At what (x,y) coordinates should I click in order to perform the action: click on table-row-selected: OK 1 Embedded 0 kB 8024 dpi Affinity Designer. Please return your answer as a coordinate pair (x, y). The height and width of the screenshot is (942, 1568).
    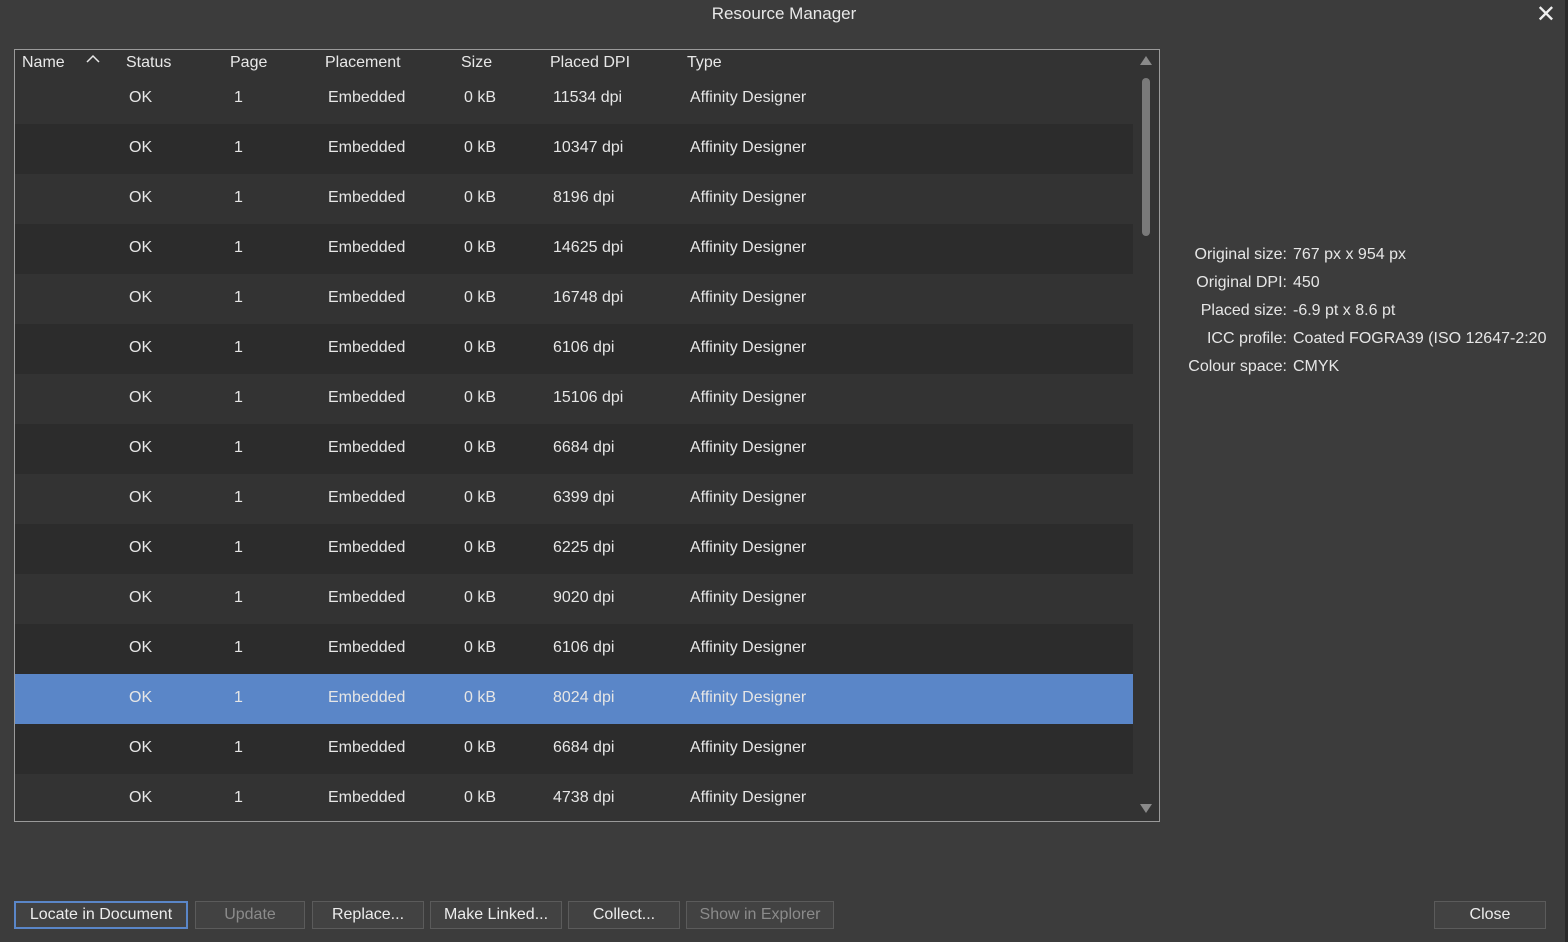
    Looking at the image, I should click on (574, 699).